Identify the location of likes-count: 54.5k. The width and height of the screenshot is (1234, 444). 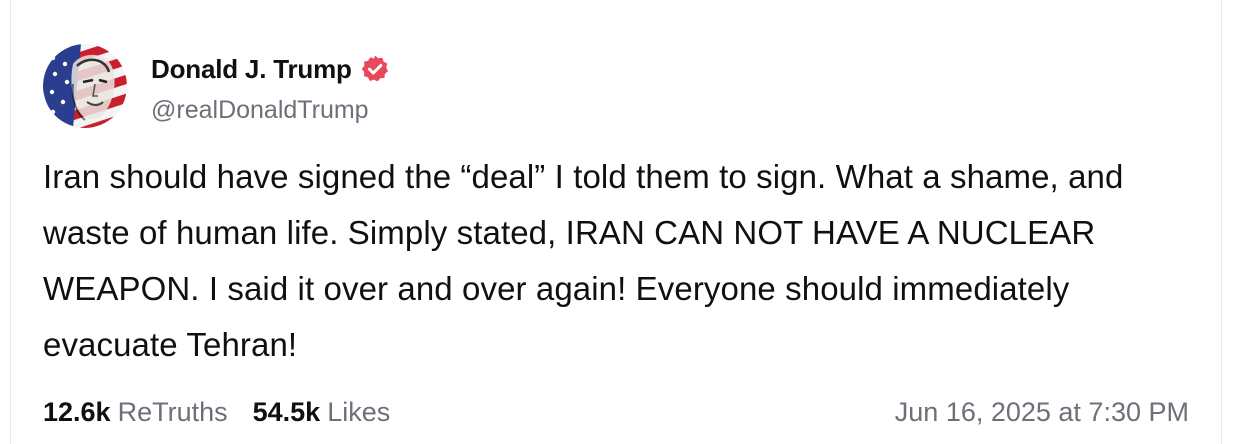
(287, 412).